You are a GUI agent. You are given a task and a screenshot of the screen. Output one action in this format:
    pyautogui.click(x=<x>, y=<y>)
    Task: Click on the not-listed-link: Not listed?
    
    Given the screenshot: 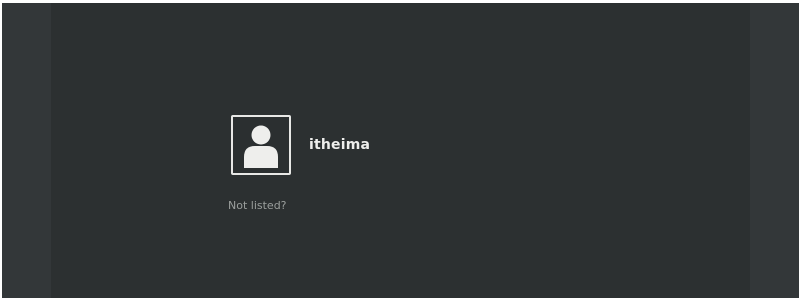 What is the action you would take?
    pyautogui.click(x=257, y=205)
    